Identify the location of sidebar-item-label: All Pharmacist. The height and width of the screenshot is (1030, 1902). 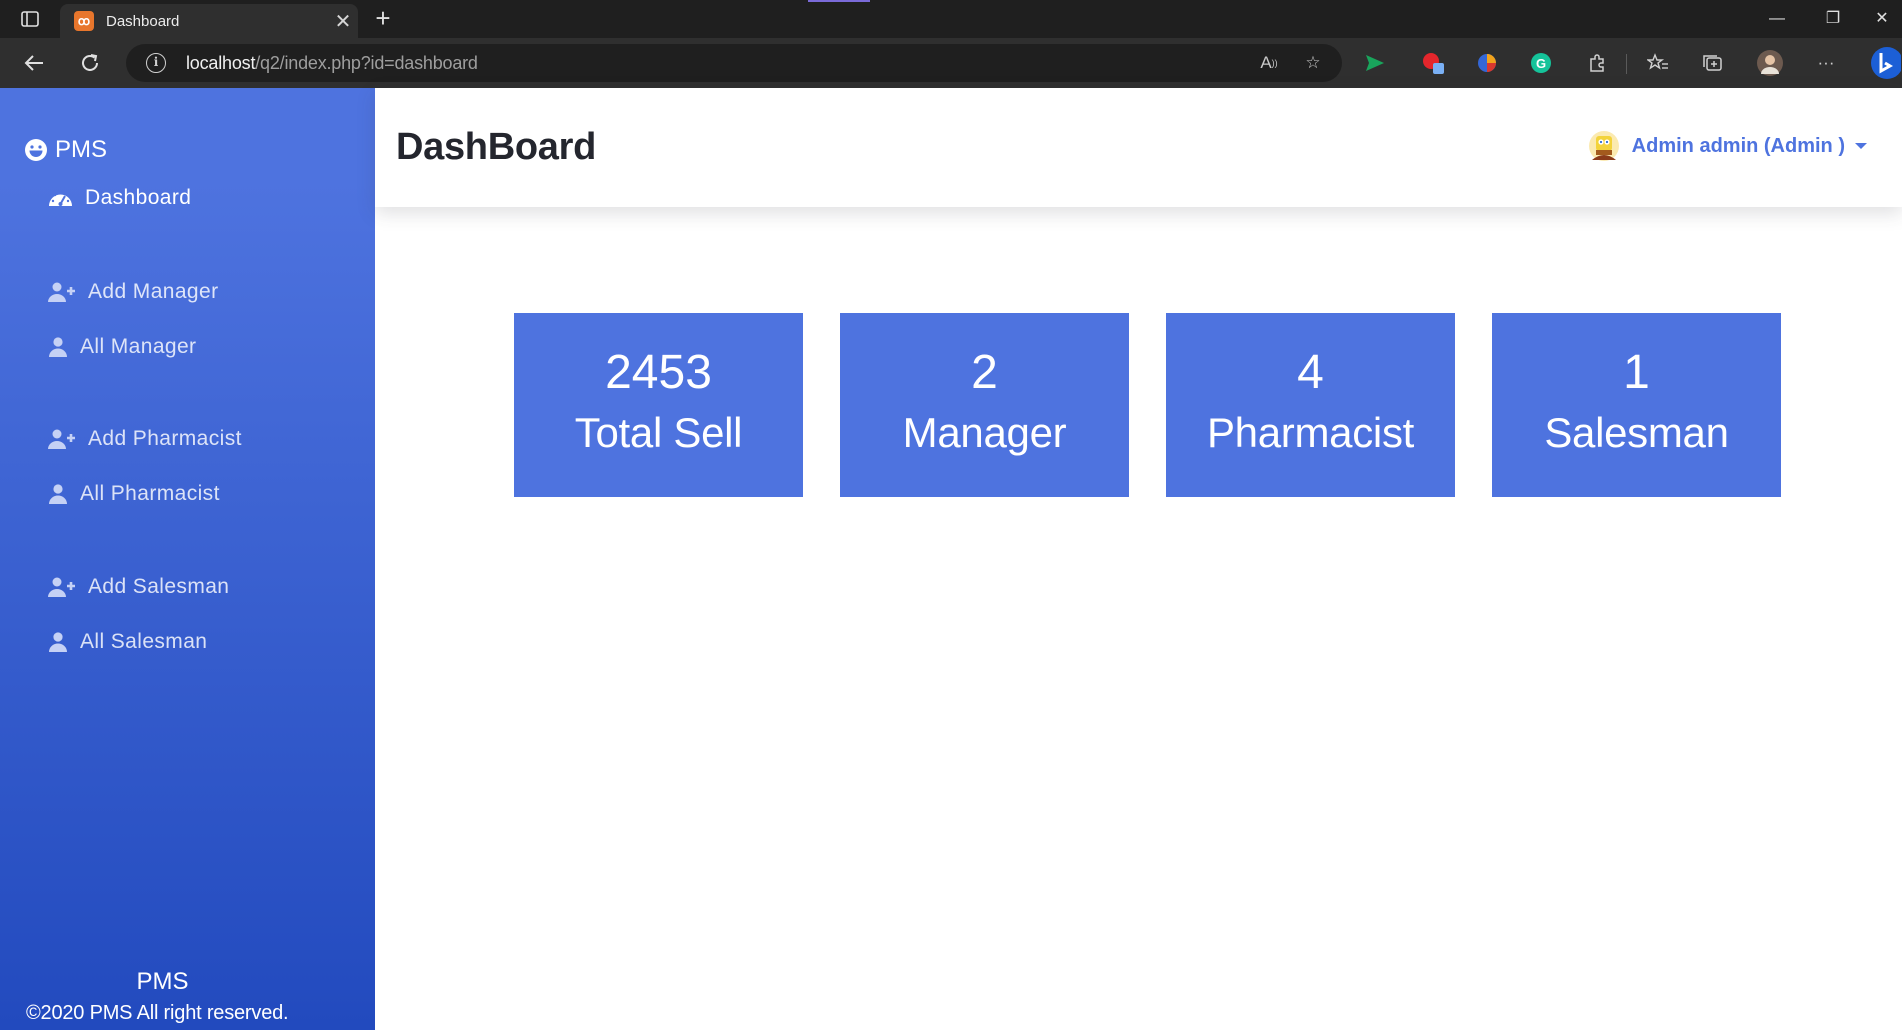
(150, 493).